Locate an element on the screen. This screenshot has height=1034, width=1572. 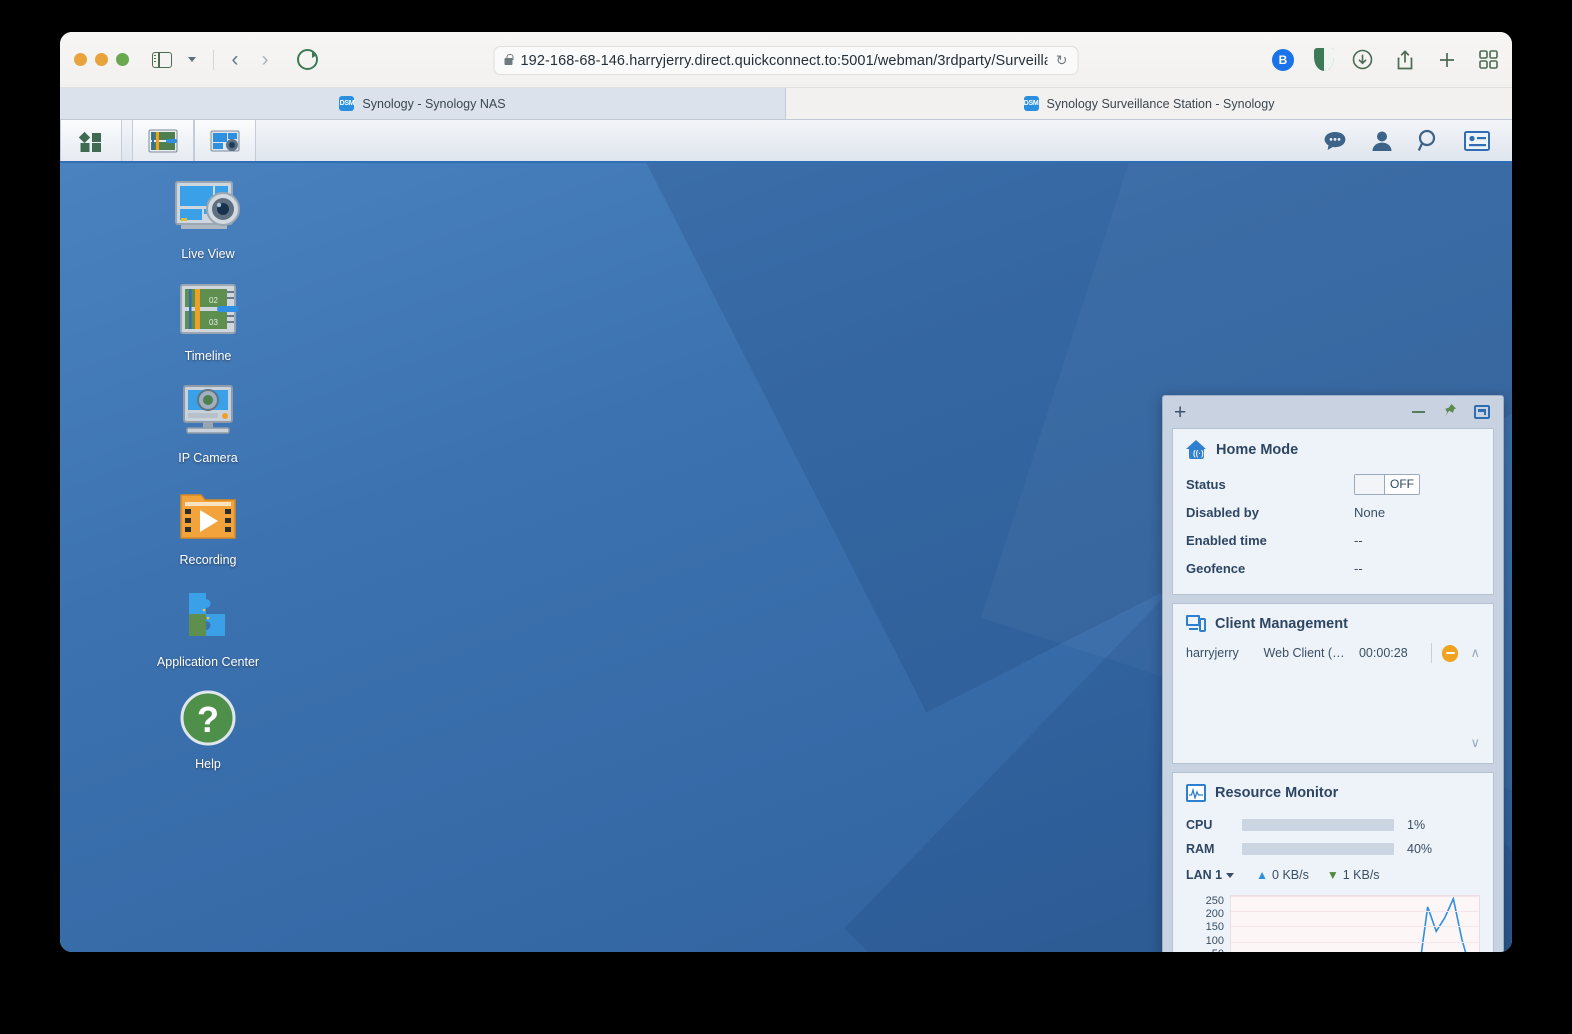
client-management-title: Client Management is located at coordinates (1281, 623).